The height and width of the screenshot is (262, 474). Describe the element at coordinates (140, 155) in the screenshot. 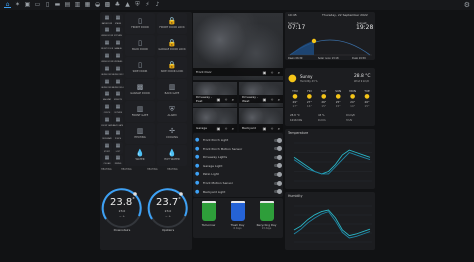

I see `device-tile: 💧 WATER` at that location.